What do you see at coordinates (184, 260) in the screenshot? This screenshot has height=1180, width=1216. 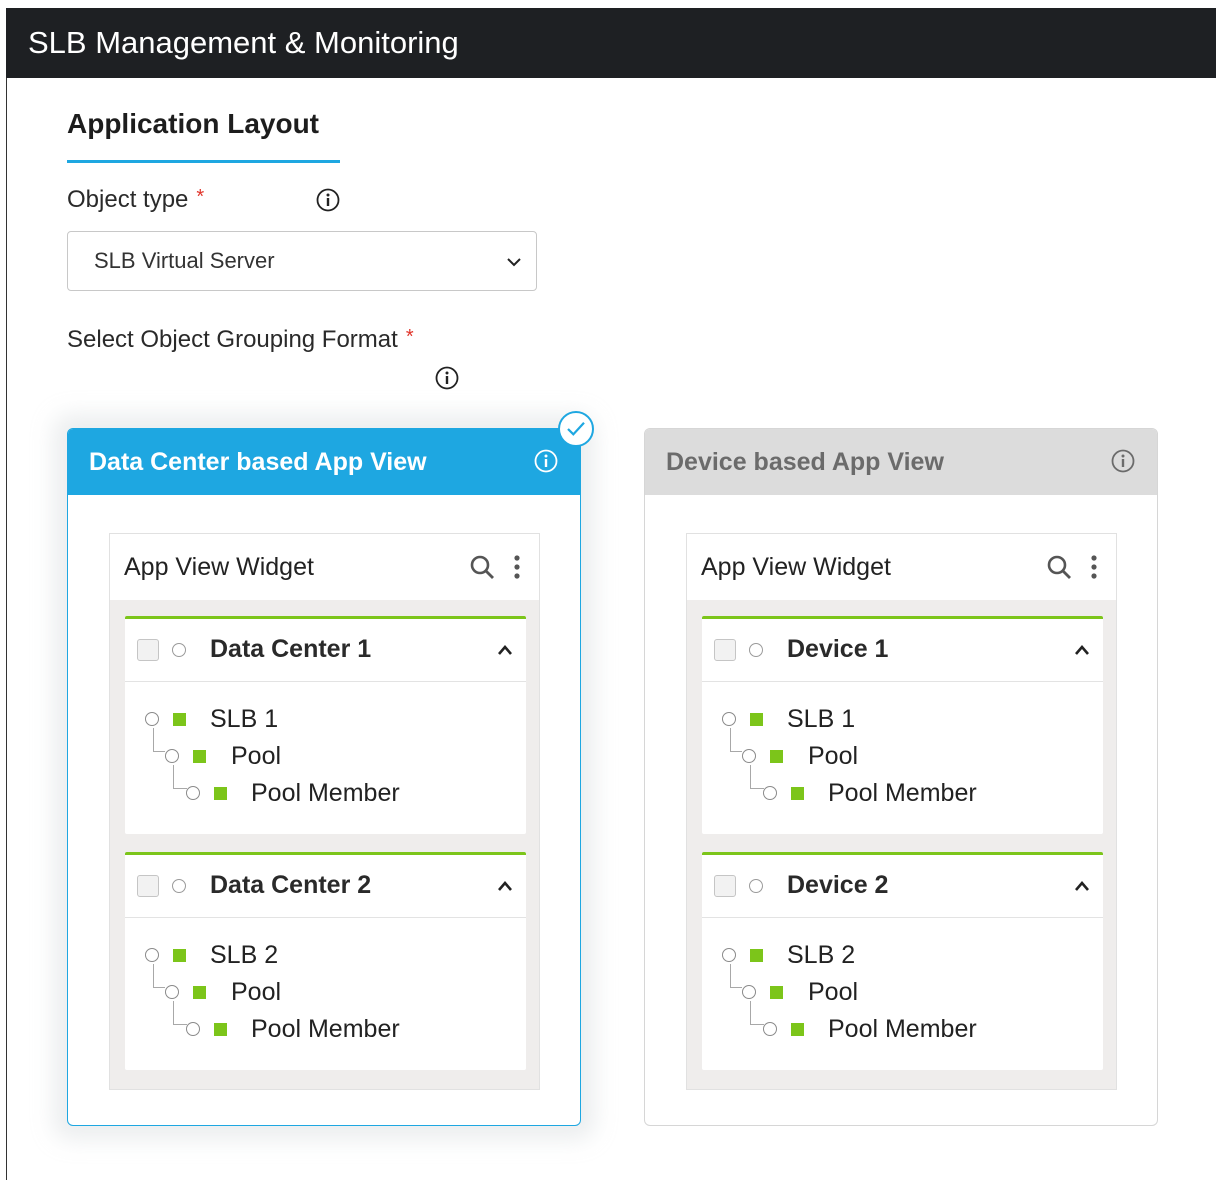 I see `object-type-selected-value: SLB Virtual Server` at bounding box center [184, 260].